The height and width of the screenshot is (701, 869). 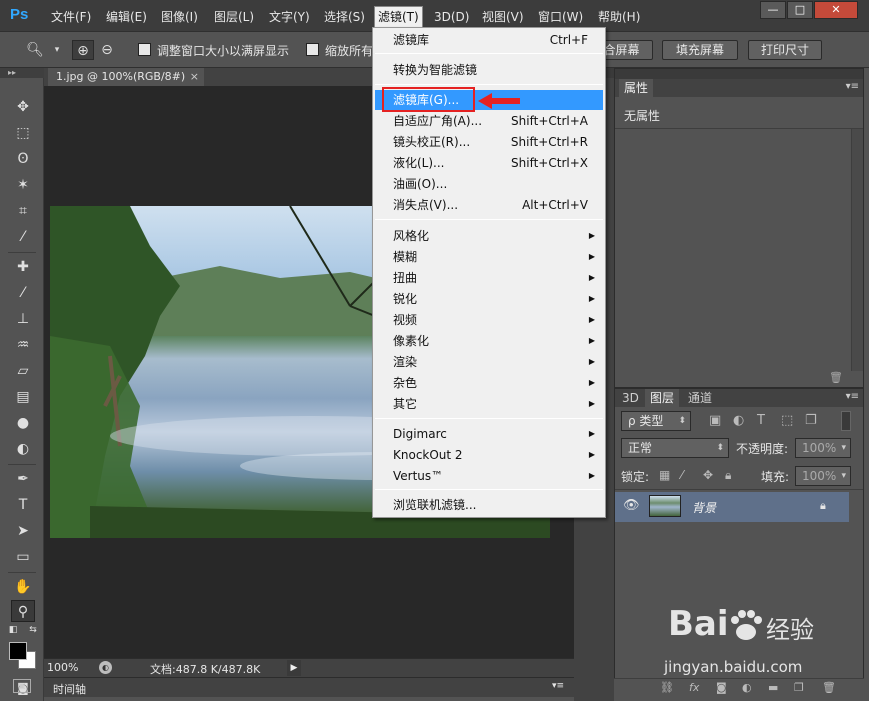 I want to click on gradient-tool-icon: ▤, so click(x=23, y=397).